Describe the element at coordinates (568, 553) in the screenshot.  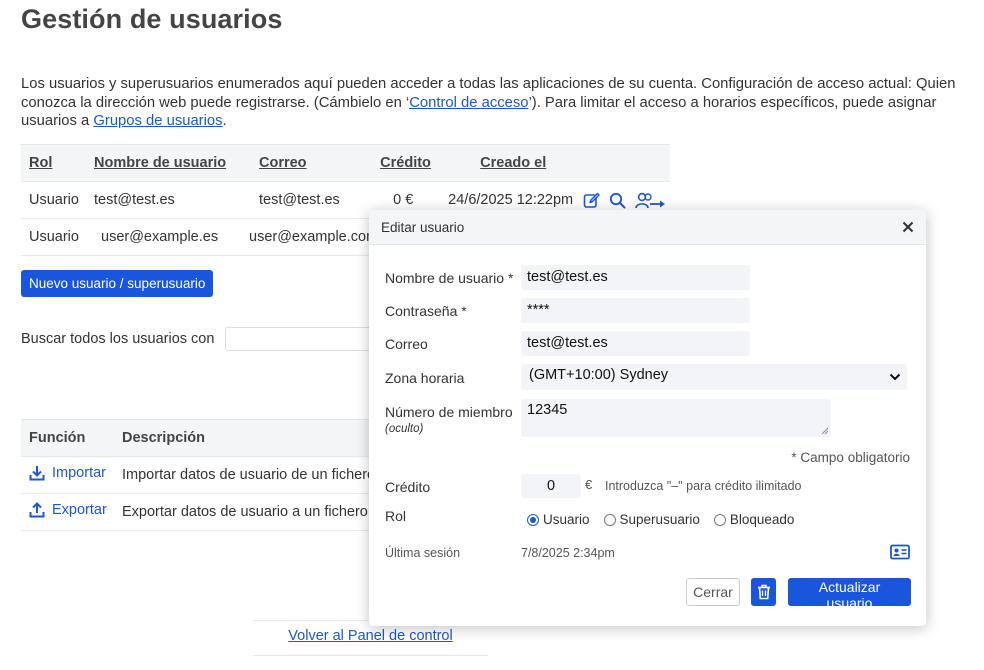
I see `last-session-value: 7/8/2025 2:34pm` at that location.